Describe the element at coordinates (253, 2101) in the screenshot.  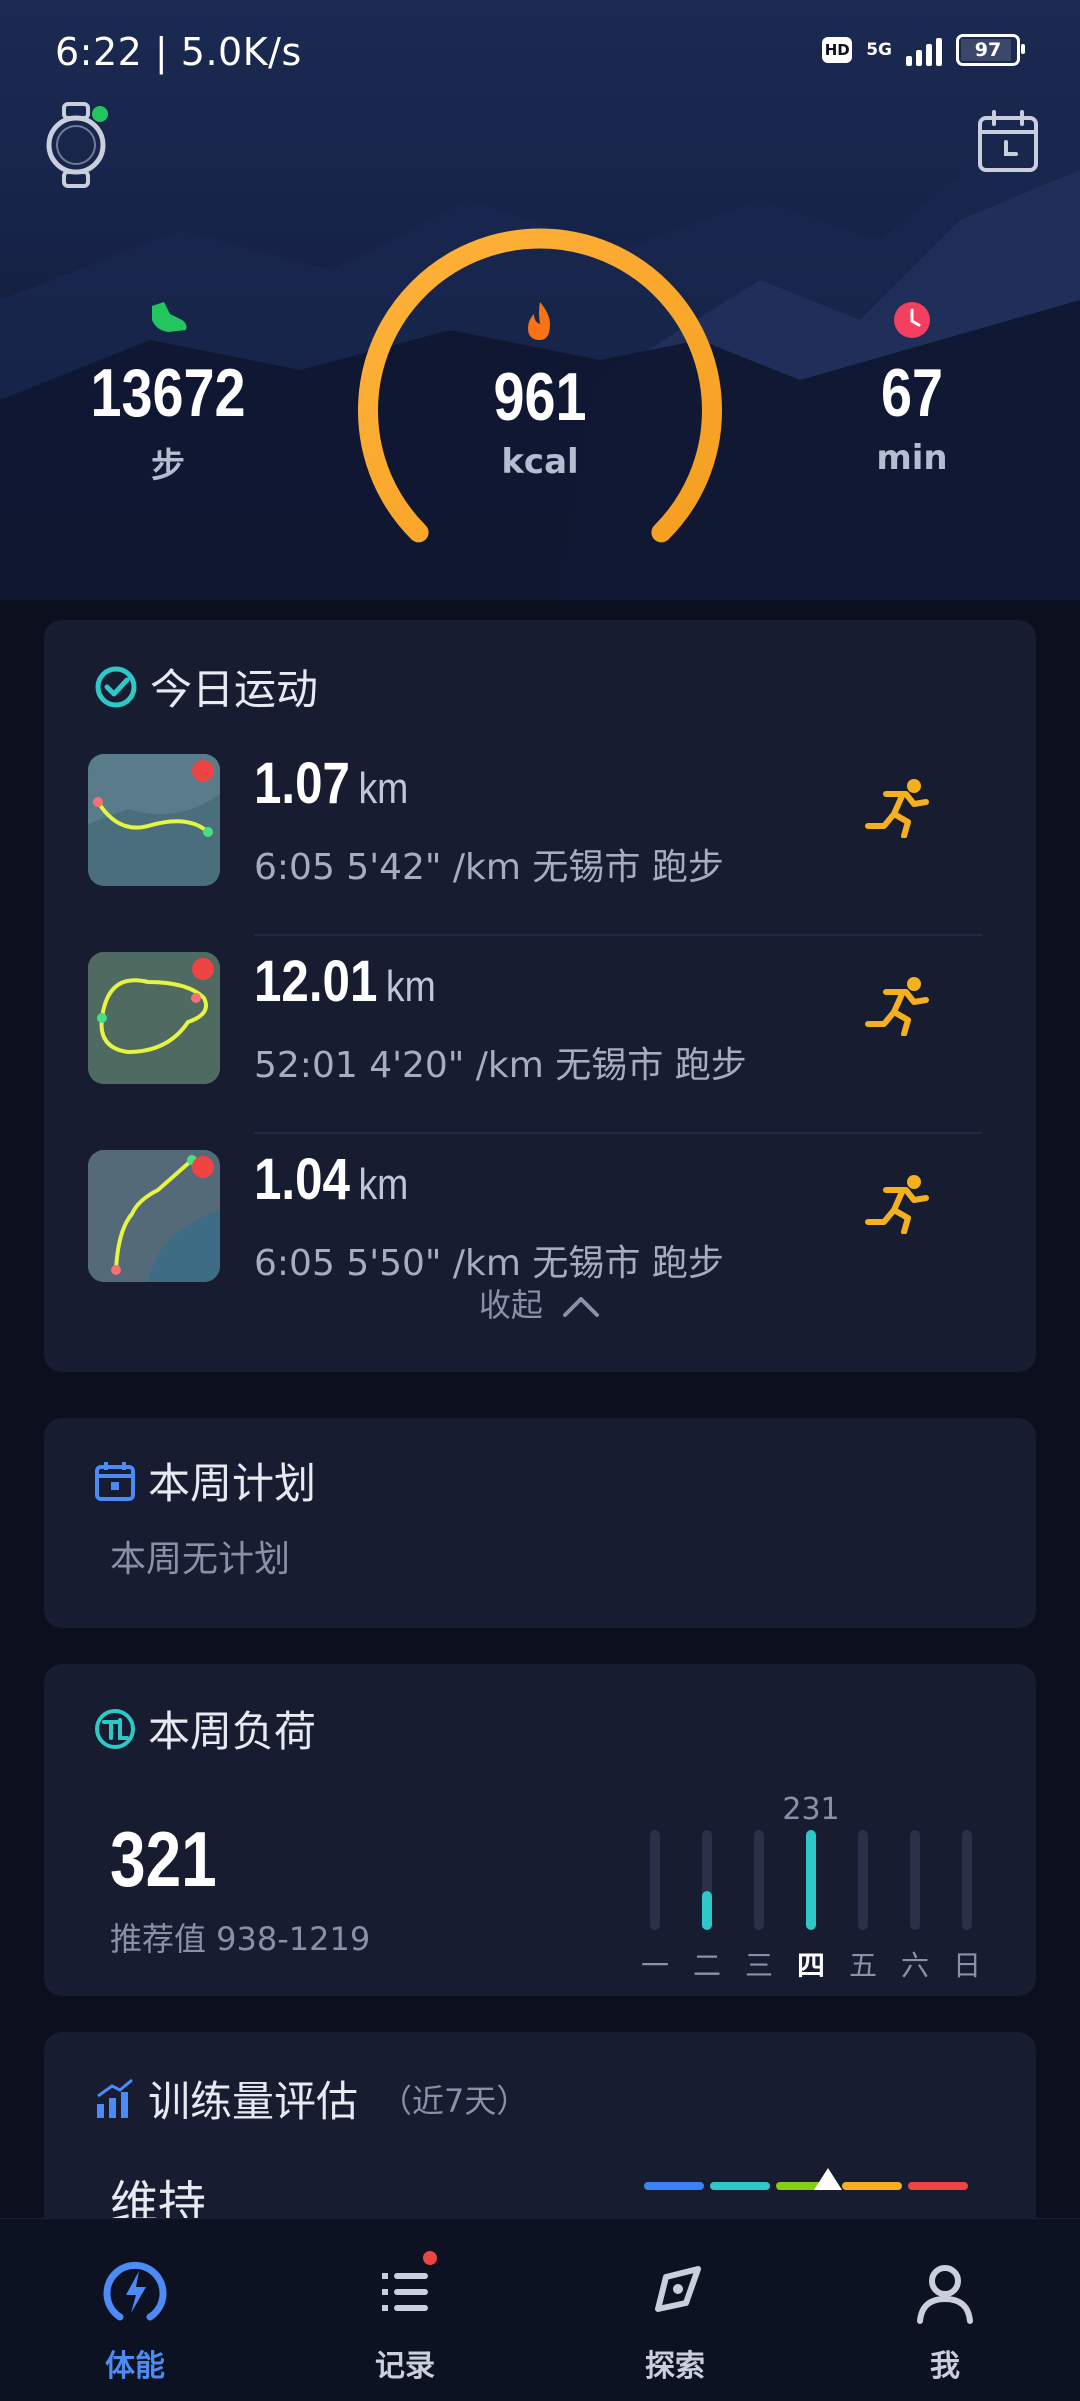
I see `training-eval-title: 训练量评估` at that location.